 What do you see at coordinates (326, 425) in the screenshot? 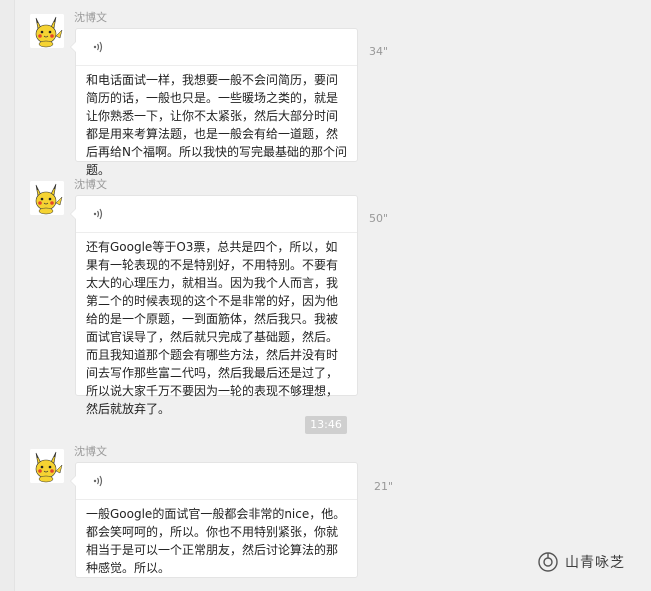
I see `time-divider: 13:46` at bounding box center [326, 425].